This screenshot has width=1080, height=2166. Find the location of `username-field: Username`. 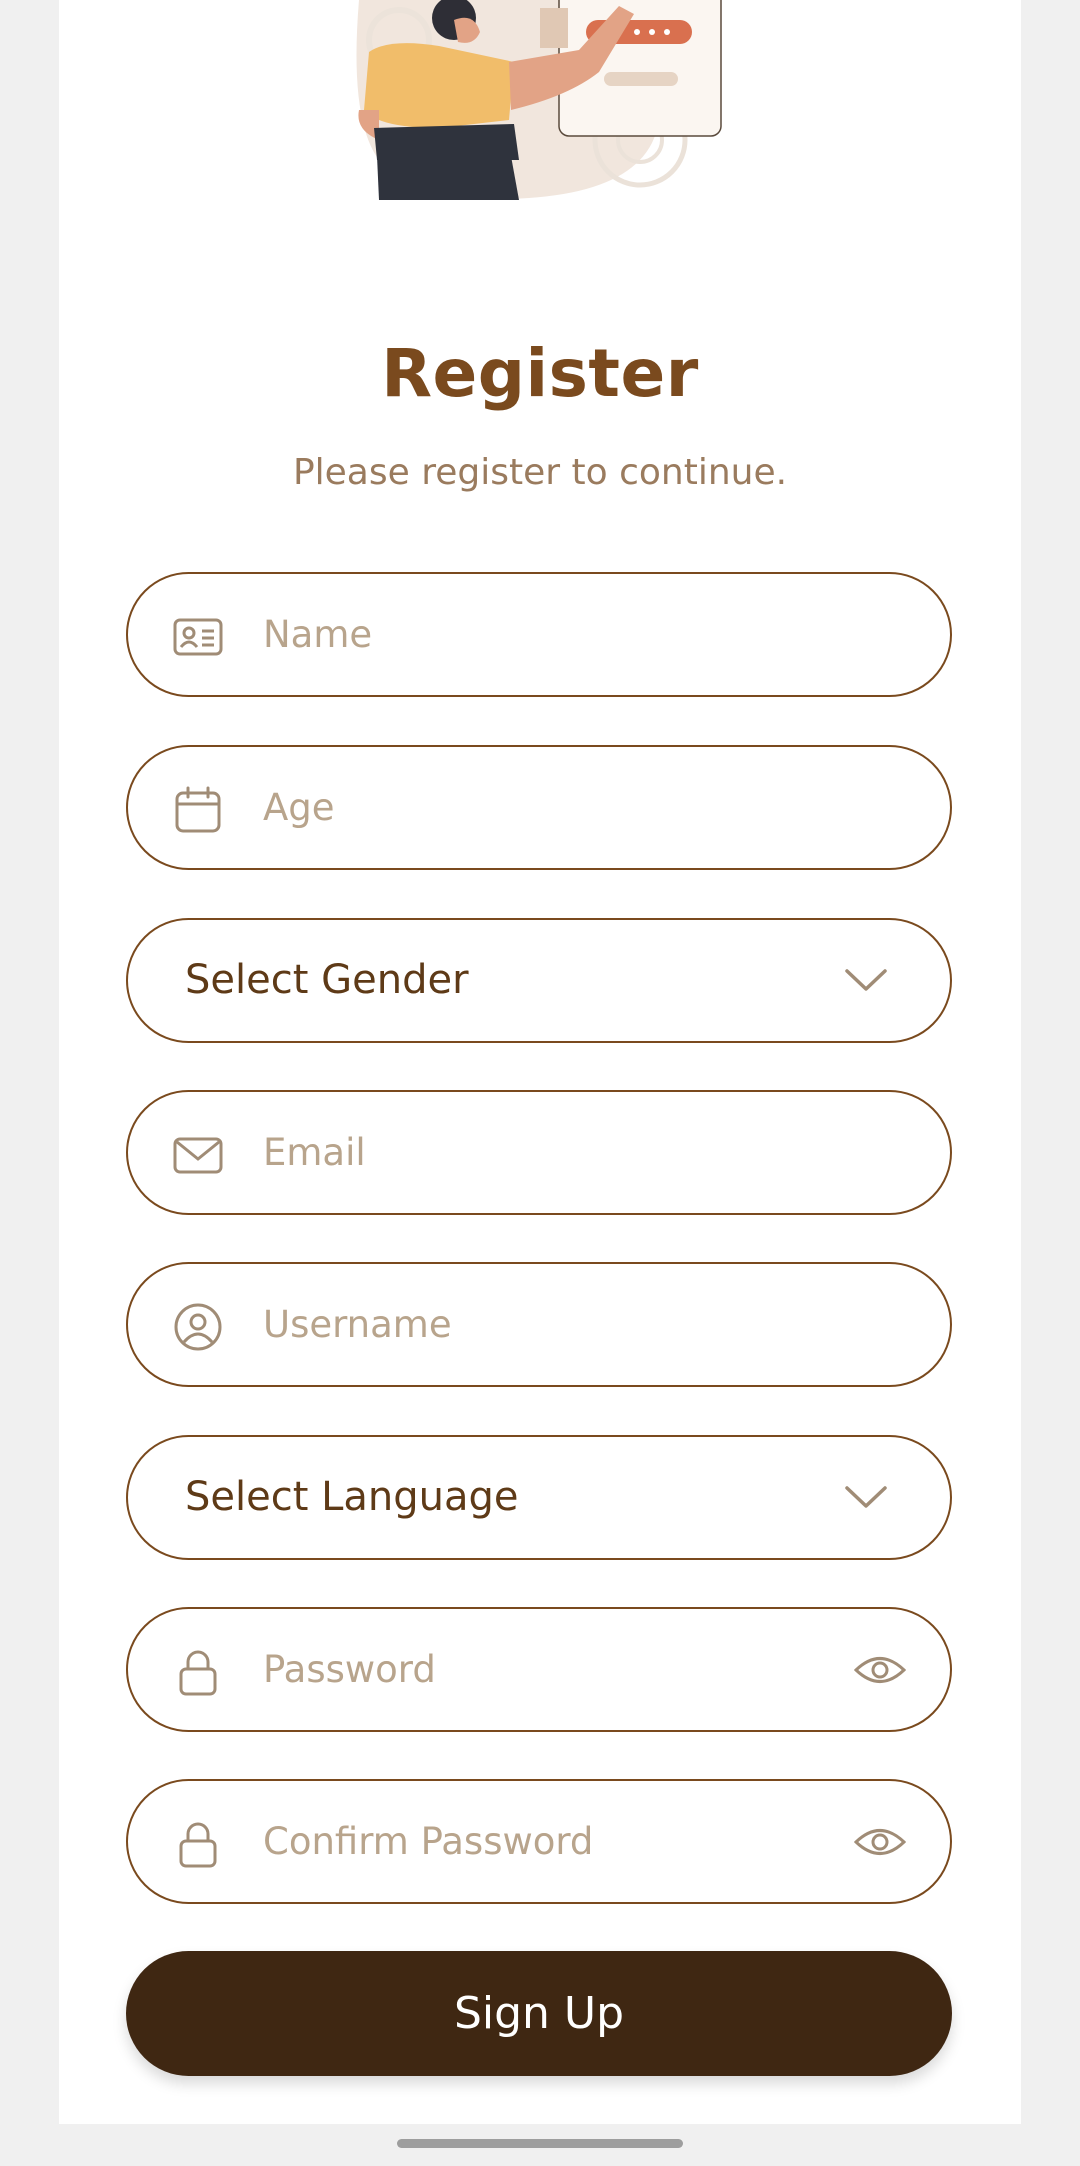

username-field: Username is located at coordinates (539, 1324).